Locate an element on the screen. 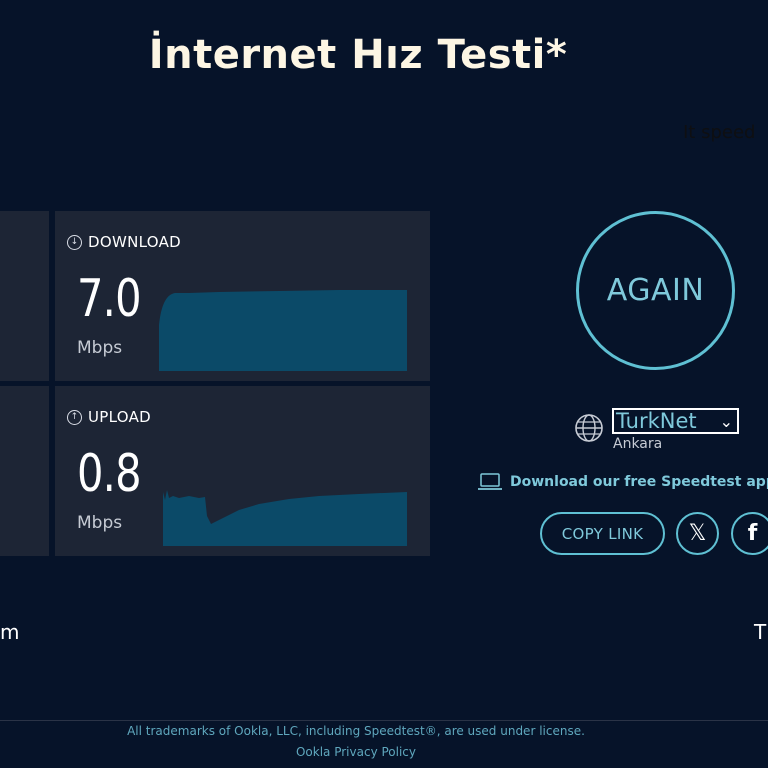 This screenshot has width=768, height=768. facebook-icon: f is located at coordinates (752, 533).